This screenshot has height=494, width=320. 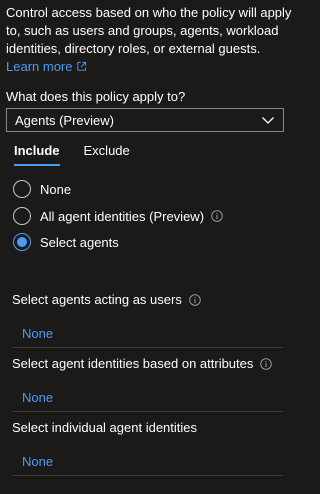 I want to click on radio-option-none: None, so click(x=42, y=189).